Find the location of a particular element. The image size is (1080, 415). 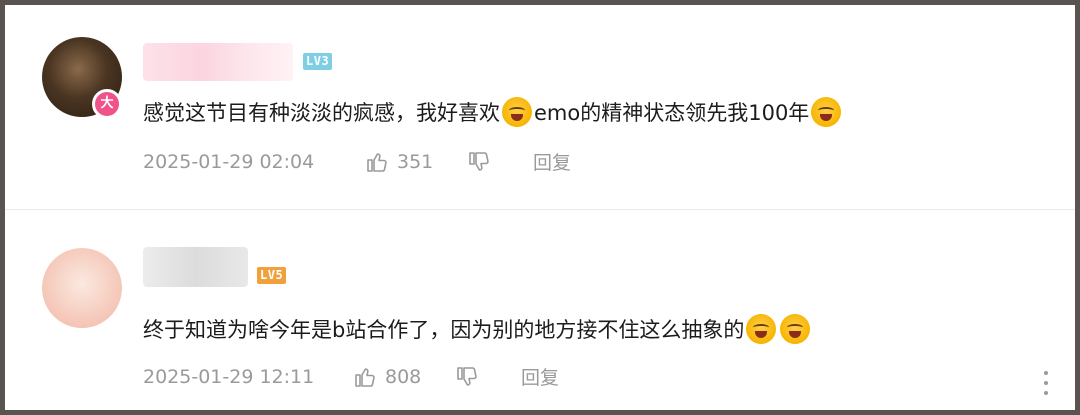

comment-meta: 2025-01-29 12:11 808 回复 is located at coordinates (351, 376).